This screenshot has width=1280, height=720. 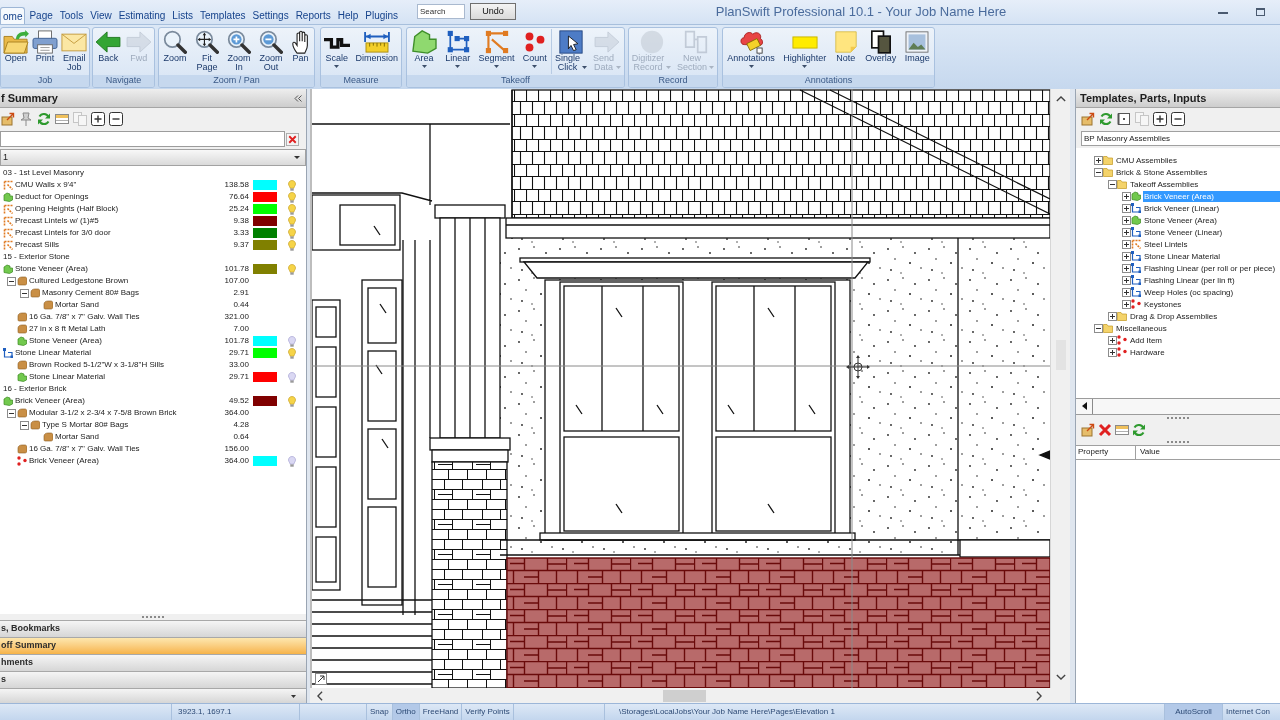 I want to click on back-button: Back, so click(x=108, y=46).